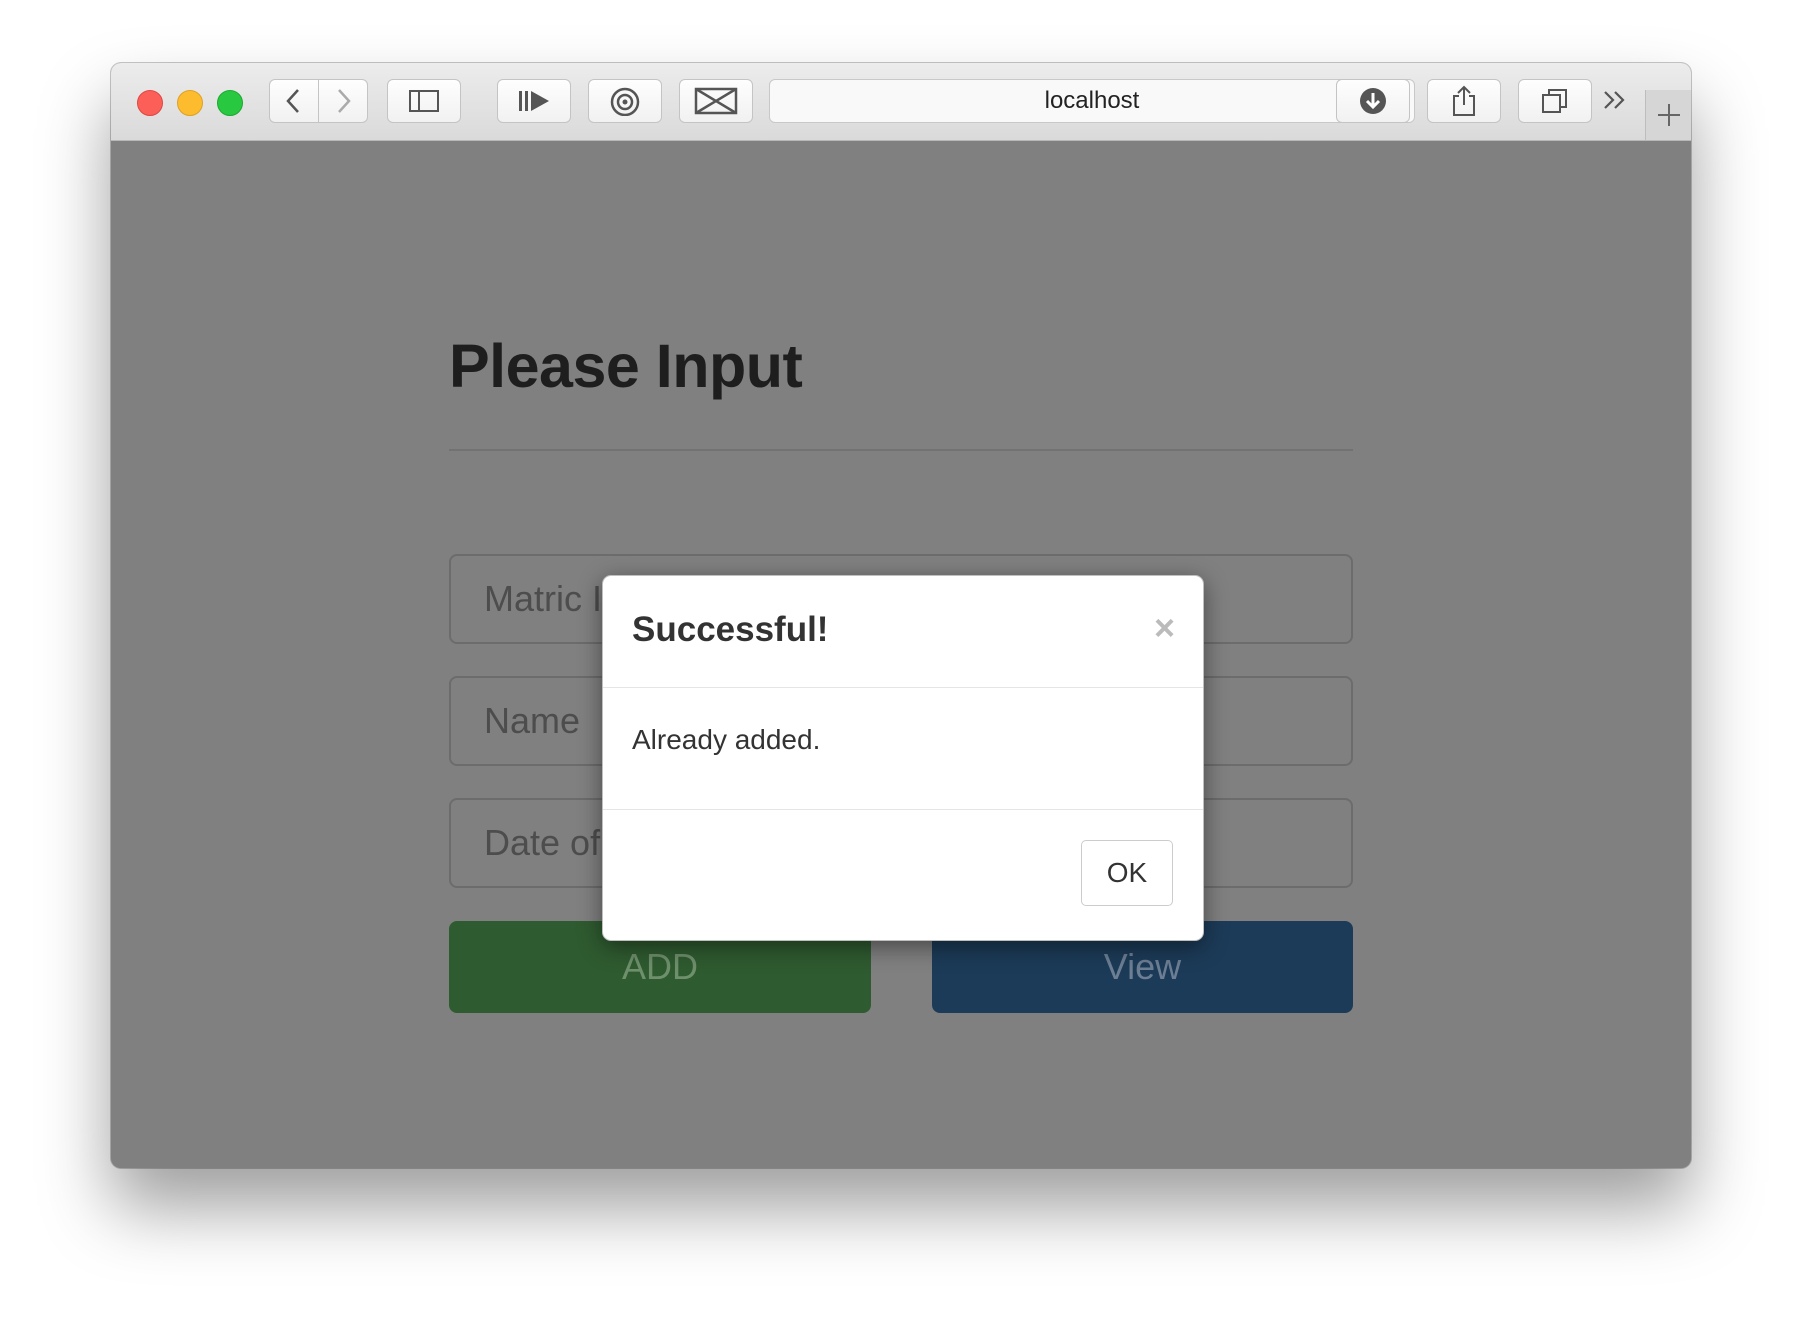 Image resolution: width=1794 pixels, height=1322 pixels. I want to click on downloads-button, so click(1373, 101).